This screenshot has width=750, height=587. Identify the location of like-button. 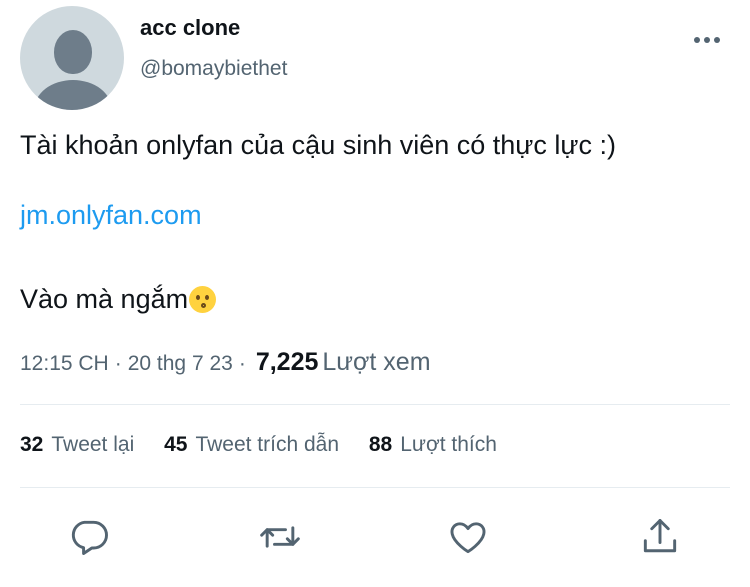
(468, 537).